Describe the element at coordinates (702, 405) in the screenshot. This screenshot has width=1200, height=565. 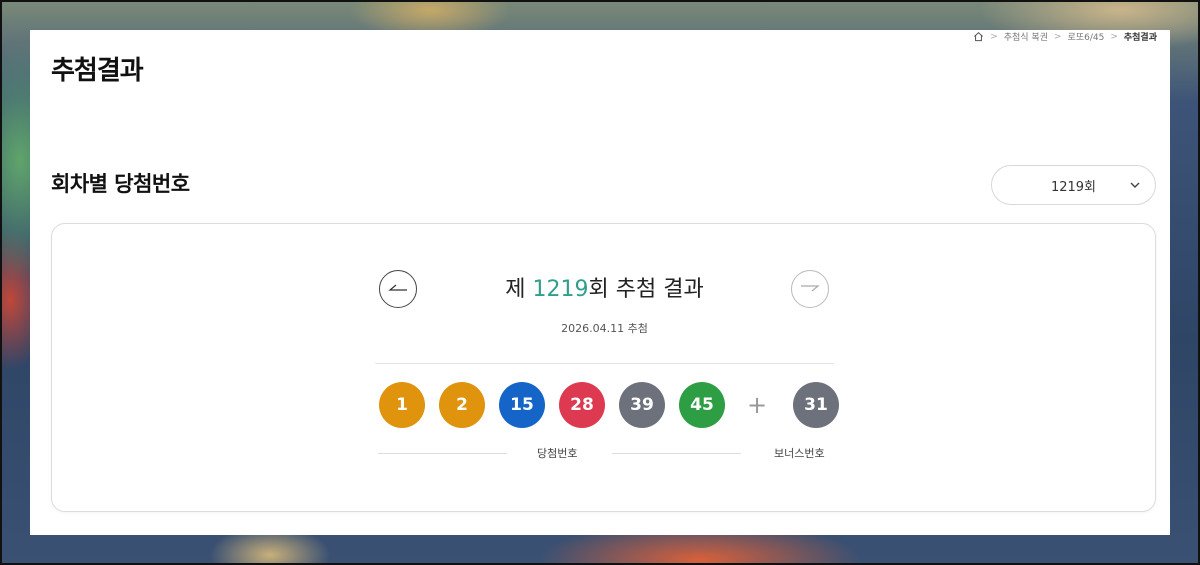
I see `number-ball: 45` at that location.